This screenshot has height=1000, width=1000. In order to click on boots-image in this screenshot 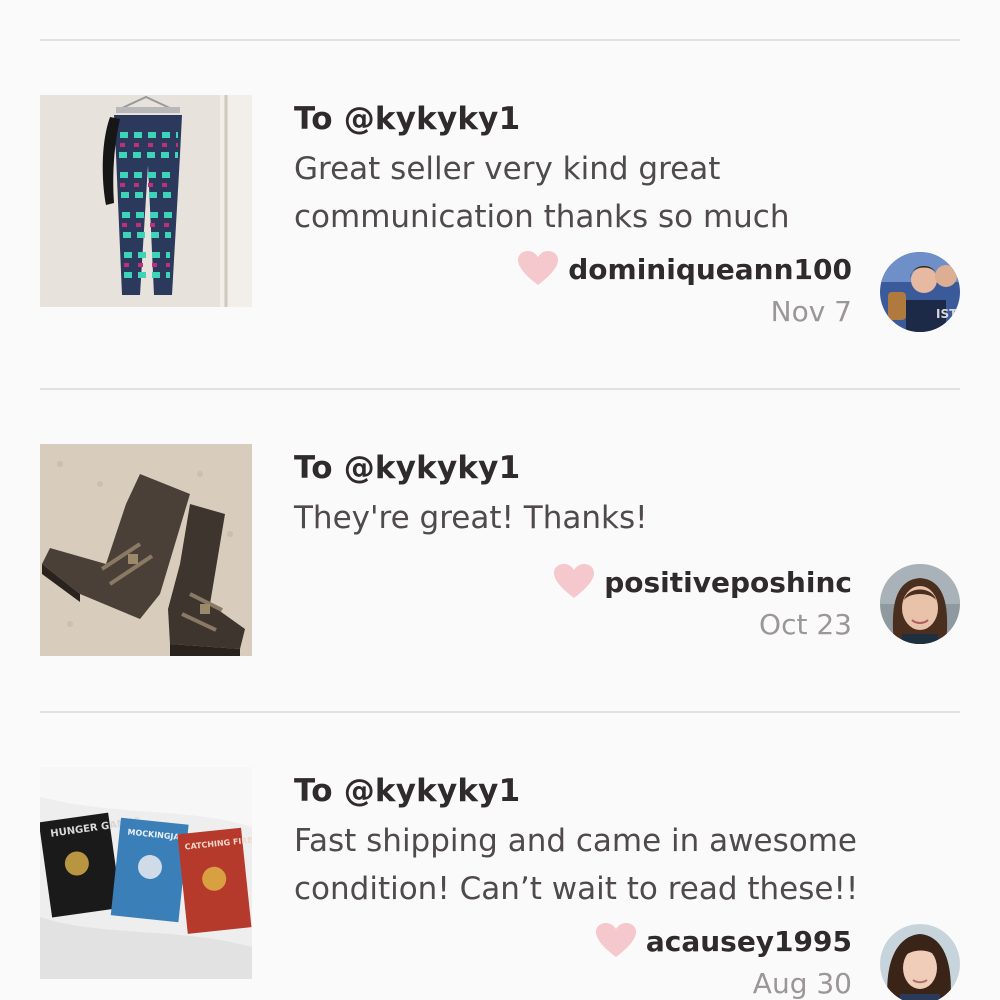, I will do `click(146, 550)`.